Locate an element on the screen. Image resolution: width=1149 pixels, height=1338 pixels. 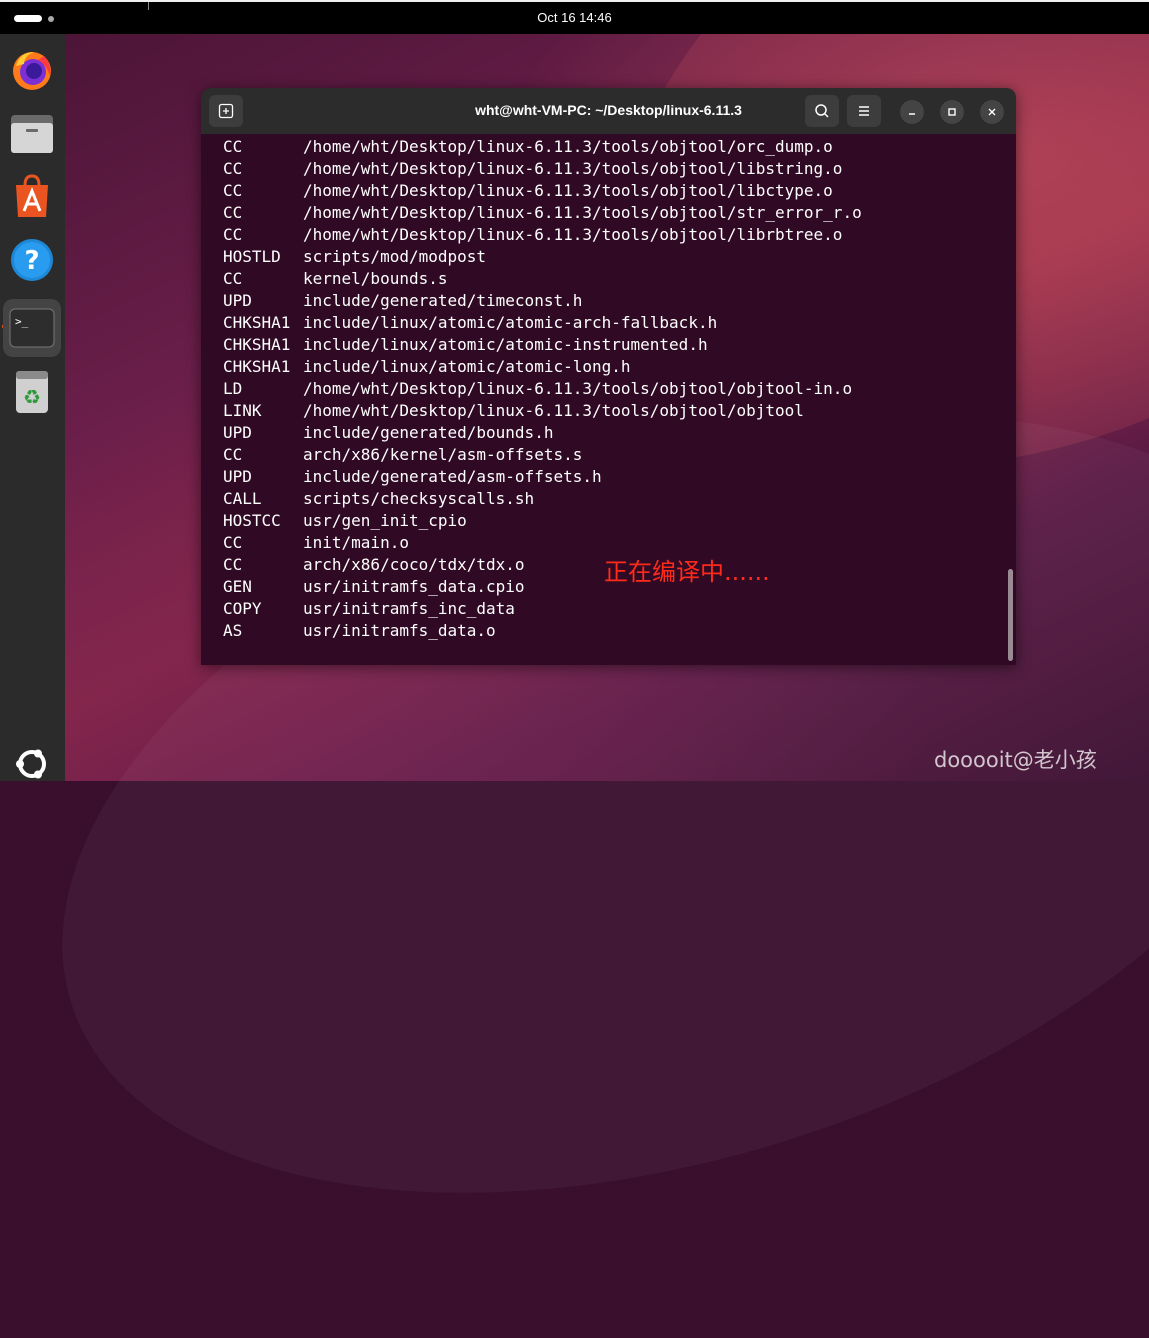
terminal-line: UPD include/generated/bounds.h is located at coordinates (388, 433).